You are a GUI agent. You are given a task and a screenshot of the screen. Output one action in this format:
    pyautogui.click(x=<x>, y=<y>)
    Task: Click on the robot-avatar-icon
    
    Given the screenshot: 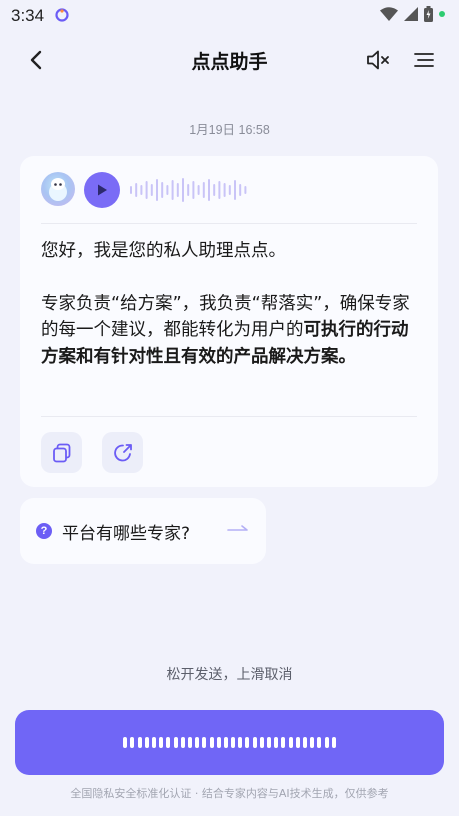 What is the action you would take?
    pyautogui.click(x=58, y=189)
    